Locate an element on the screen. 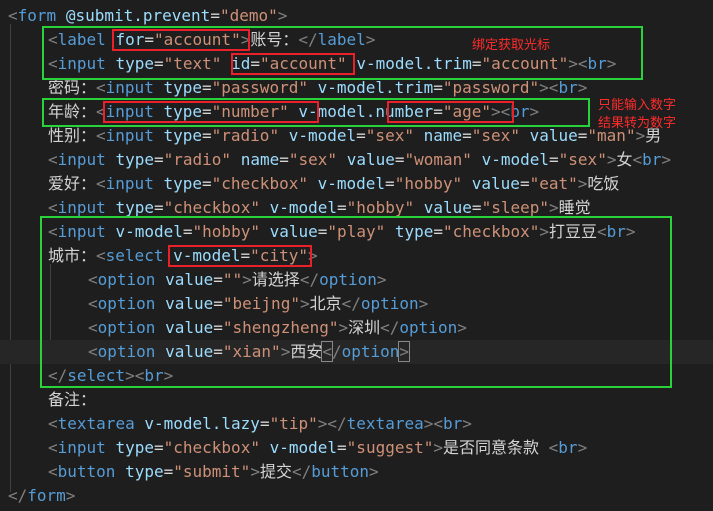  highlight-number-type is located at coordinates (211, 112).